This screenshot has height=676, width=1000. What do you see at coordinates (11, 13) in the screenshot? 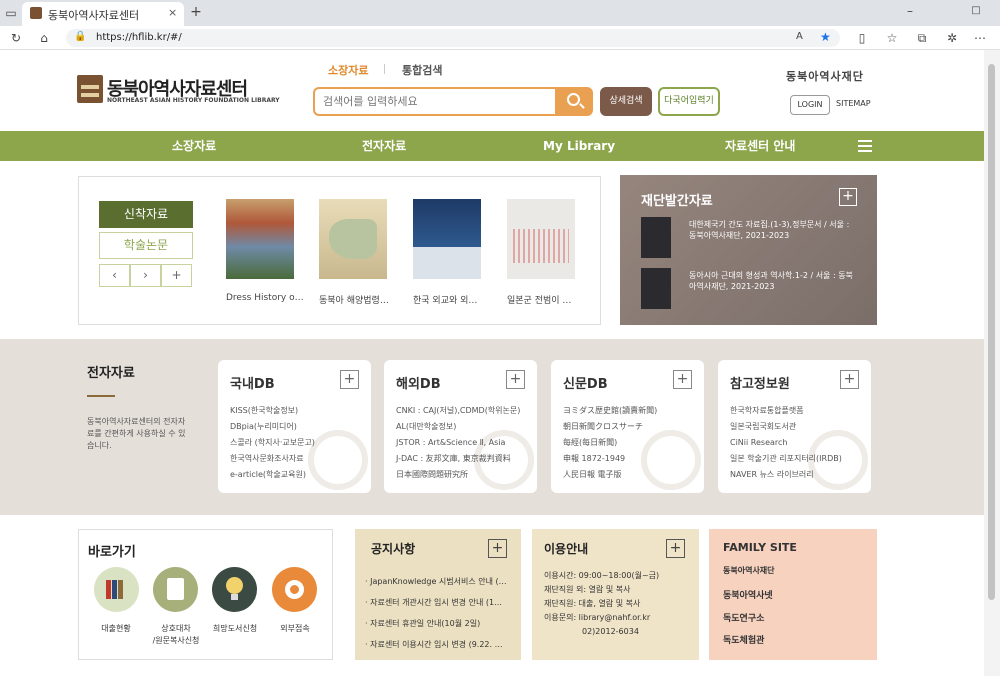
I see `sidebar-toggle-icon: ▭` at bounding box center [11, 13].